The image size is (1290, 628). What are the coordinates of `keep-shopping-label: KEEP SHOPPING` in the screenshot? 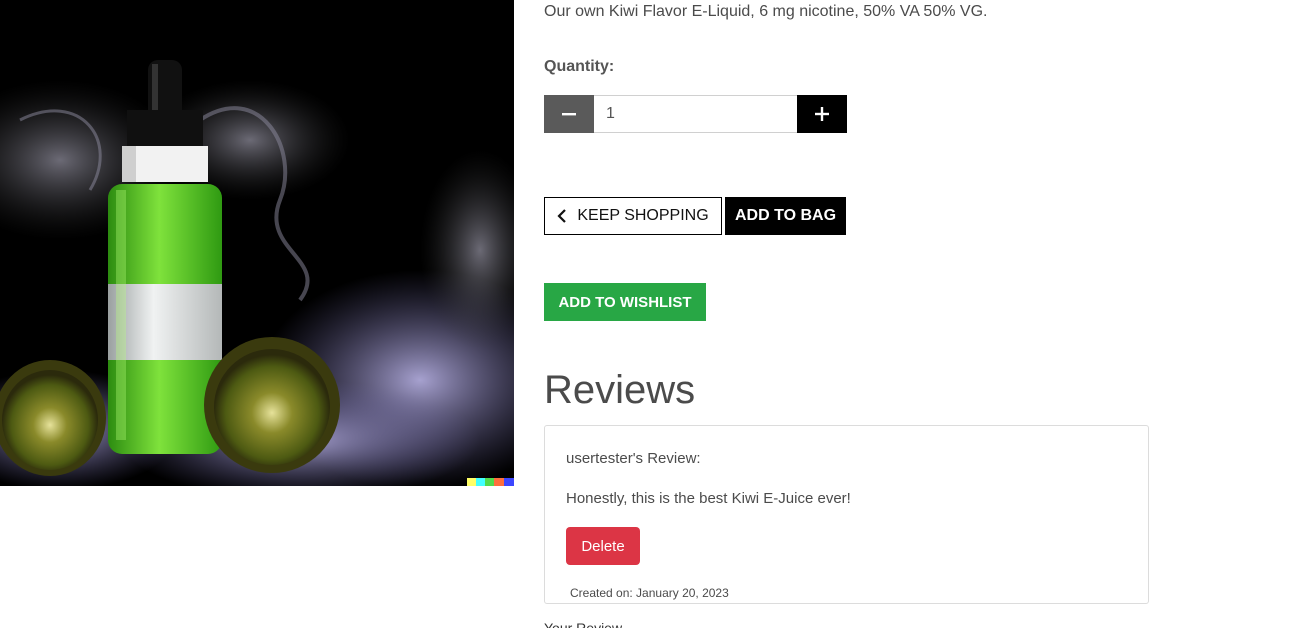 It's located at (643, 215).